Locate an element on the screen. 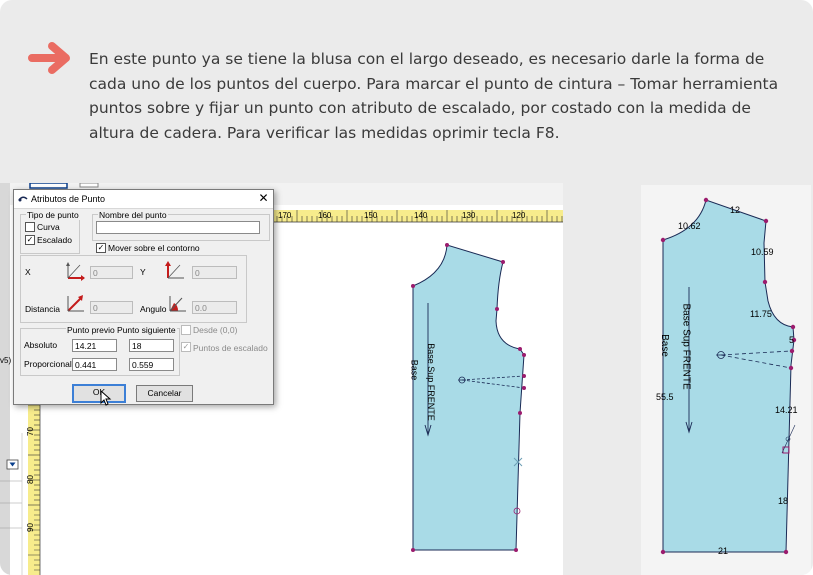 The width and height of the screenshot is (813, 575). mouse-cursor-icon is located at coordinates (106, 398).